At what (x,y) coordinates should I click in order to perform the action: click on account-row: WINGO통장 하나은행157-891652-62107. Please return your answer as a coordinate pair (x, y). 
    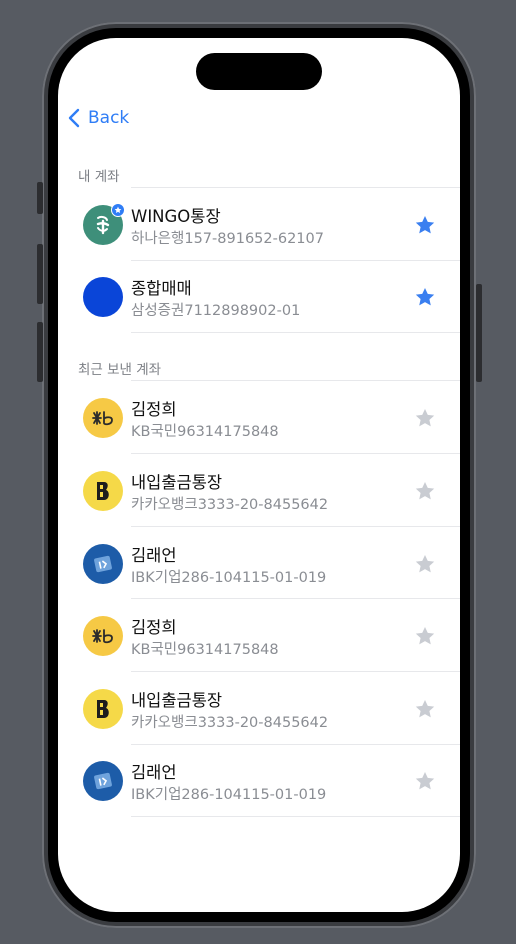
    Looking at the image, I should click on (259, 224).